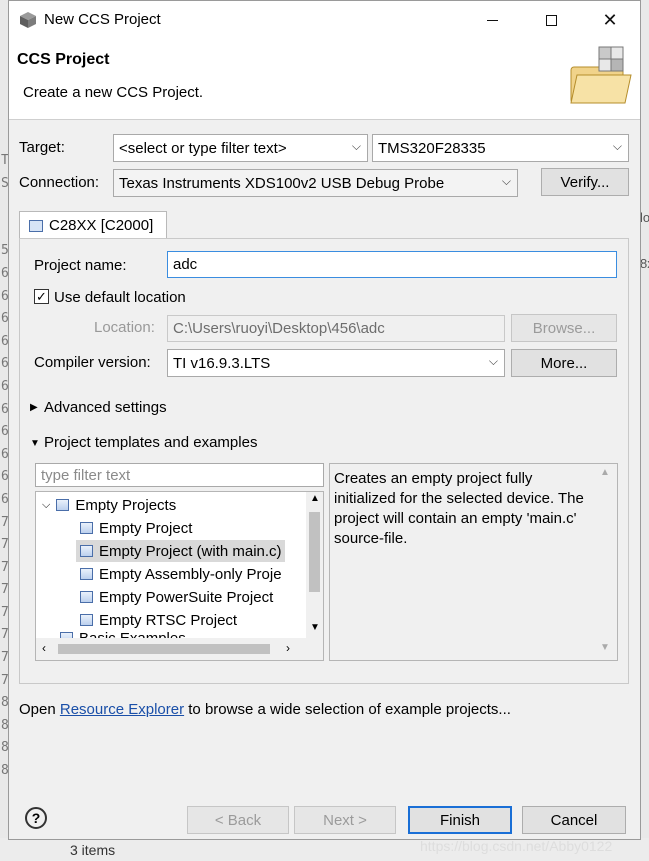 The width and height of the screenshot is (649, 861). Describe the element at coordinates (150, 442) in the screenshot. I see `templates-toggle: Project templates and examples` at that location.